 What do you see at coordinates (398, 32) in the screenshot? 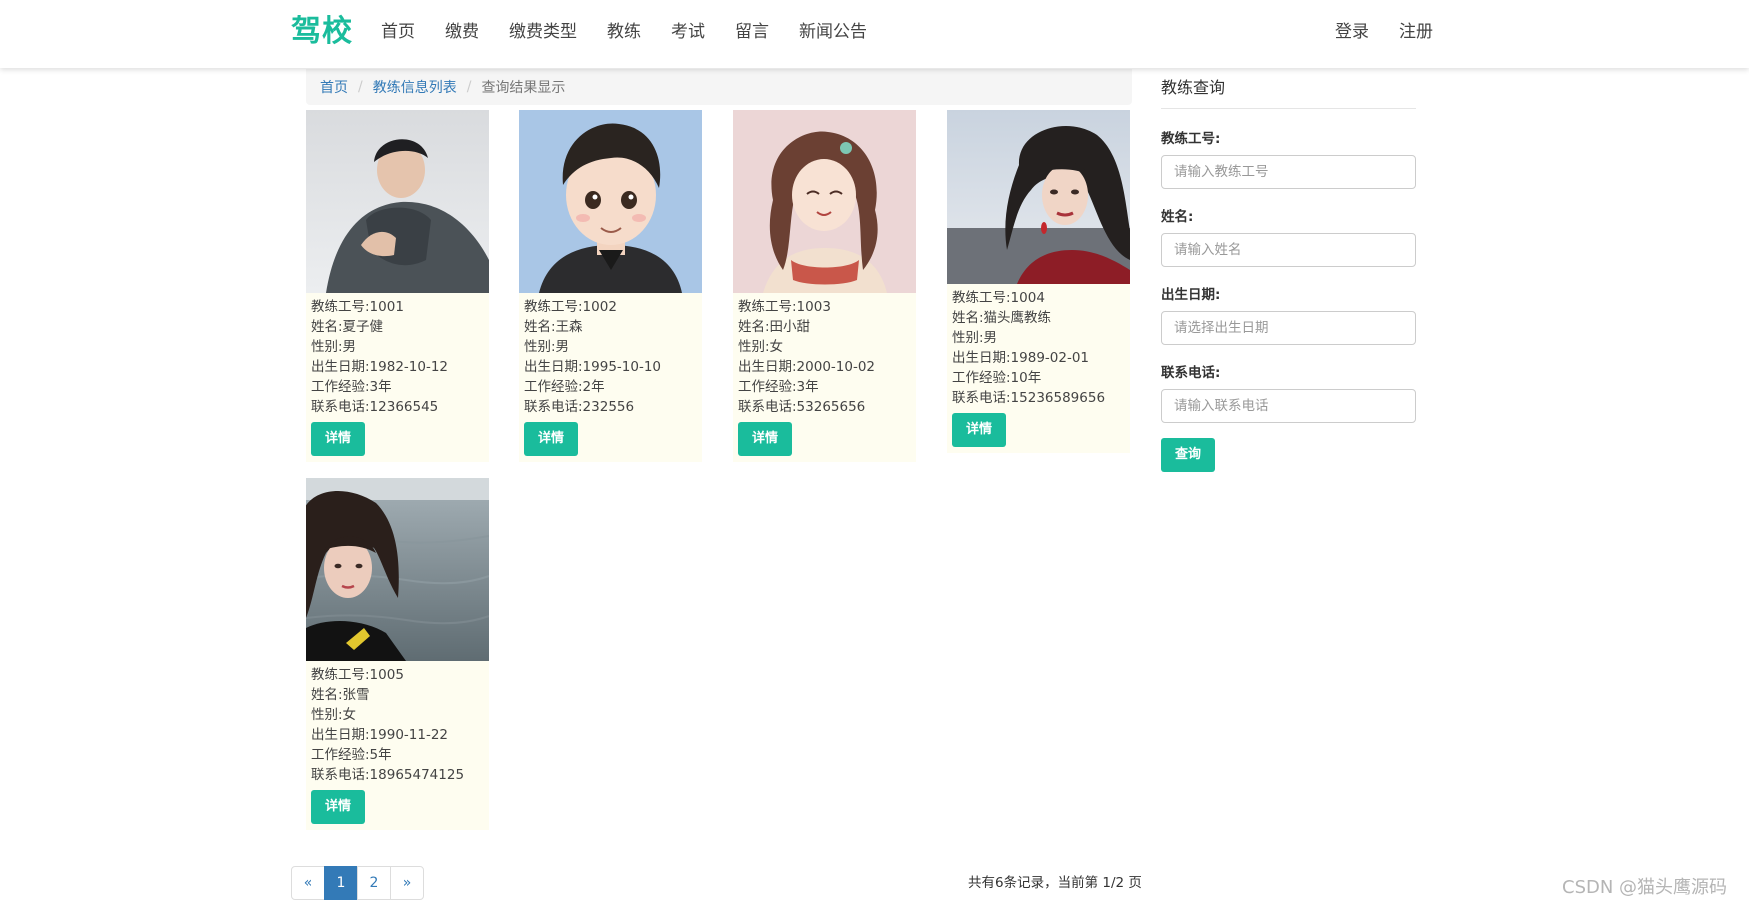
I see `nav-item-home: 首页` at bounding box center [398, 32].